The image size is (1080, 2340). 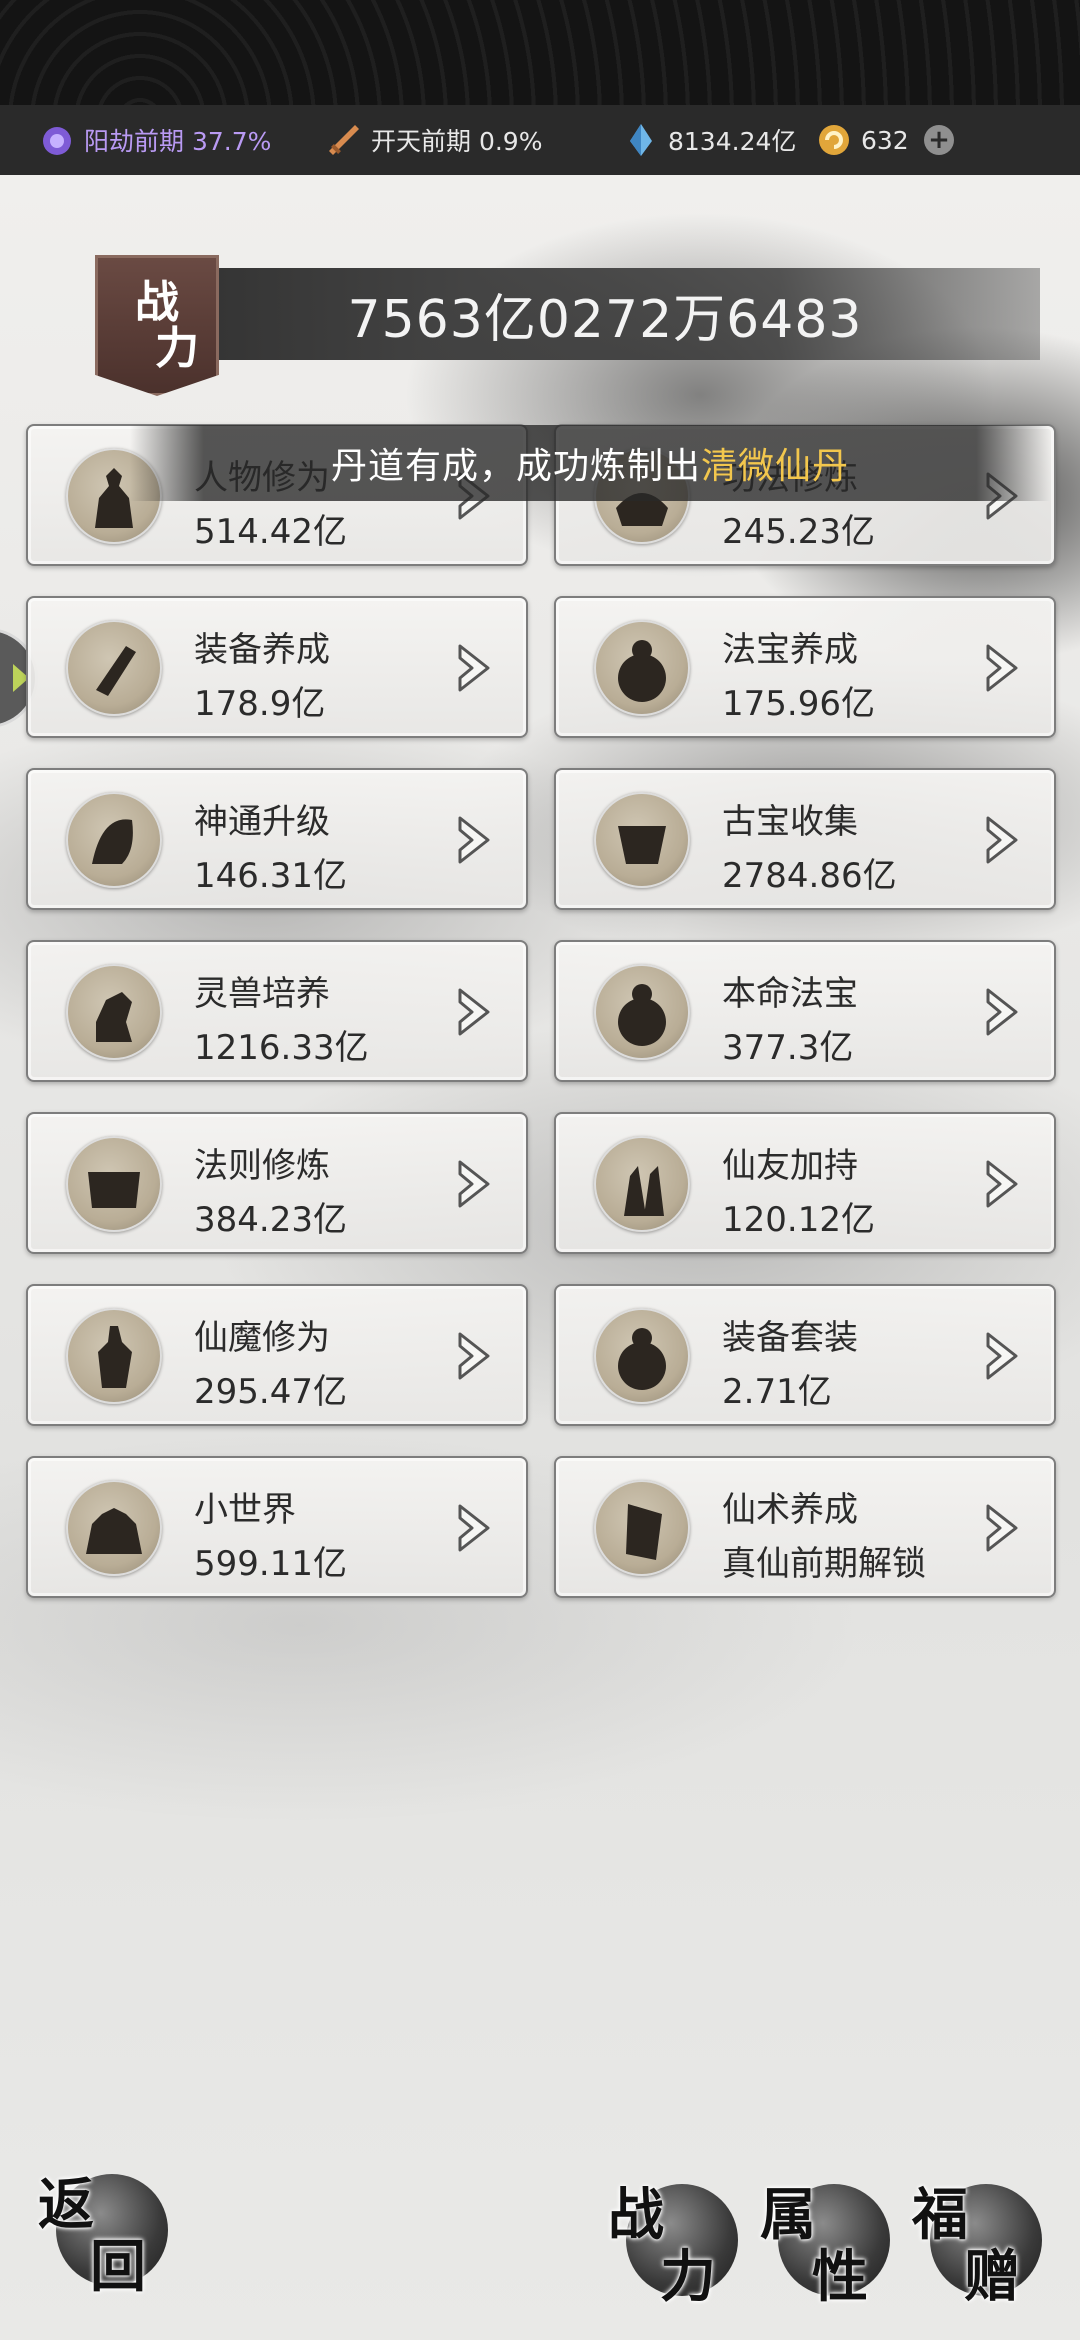 I want to click on coin-status: 632, so click(x=862, y=140).